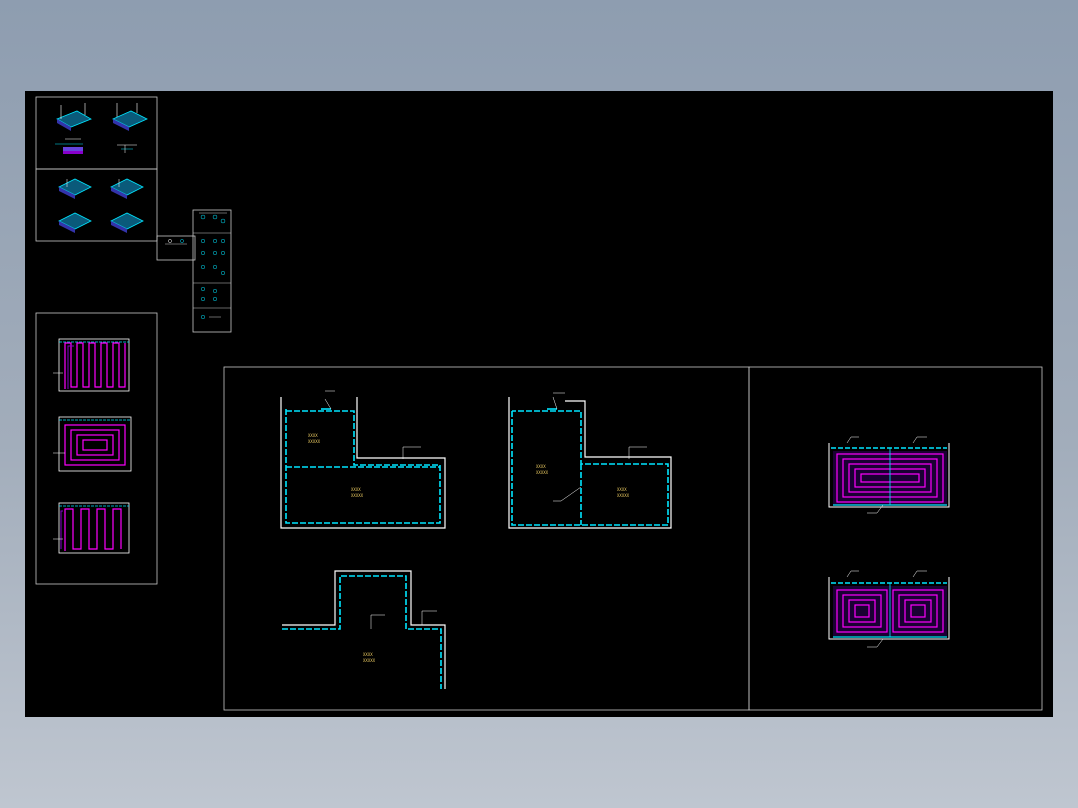 This screenshot has width=1078, height=808. Describe the element at coordinates (590, 460) in the screenshot. I see `floor-plan-b: XXXX XXXXX XXXX XXXXX` at that location.